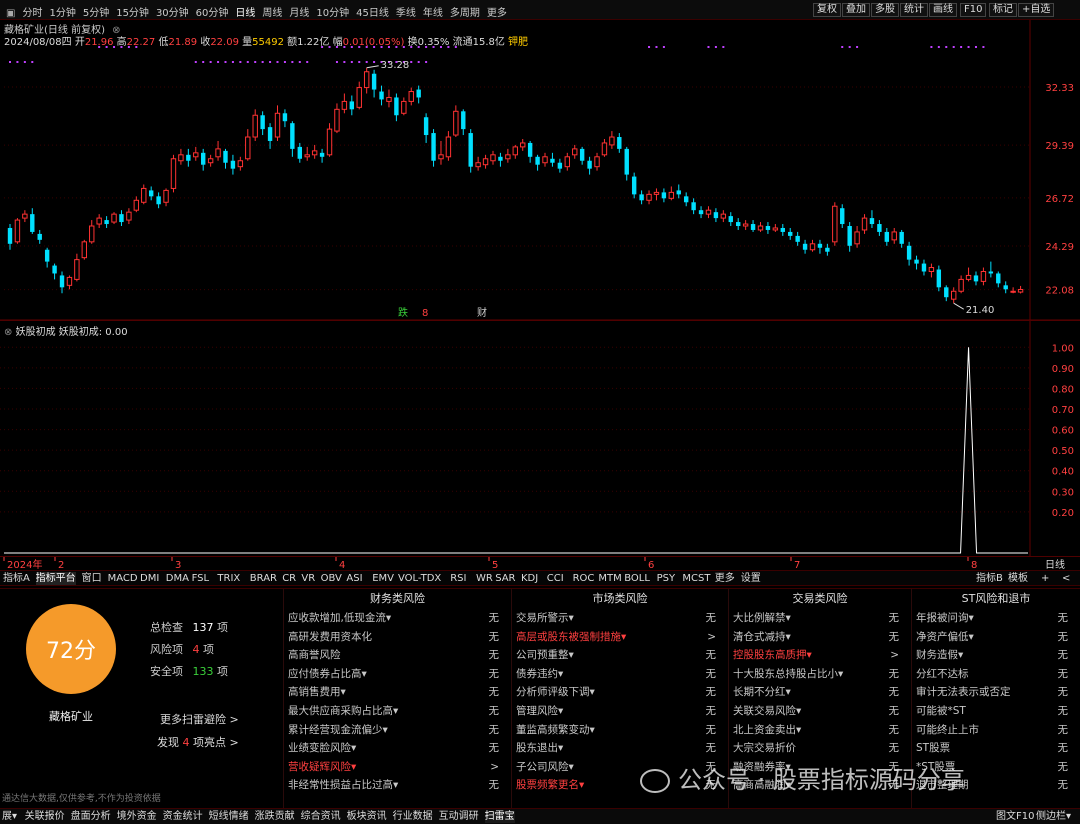  What do you see at coordinates (32, 13) in the screenshot?
I see `timeframe-0: 分时` at bounding box center [32, 13].